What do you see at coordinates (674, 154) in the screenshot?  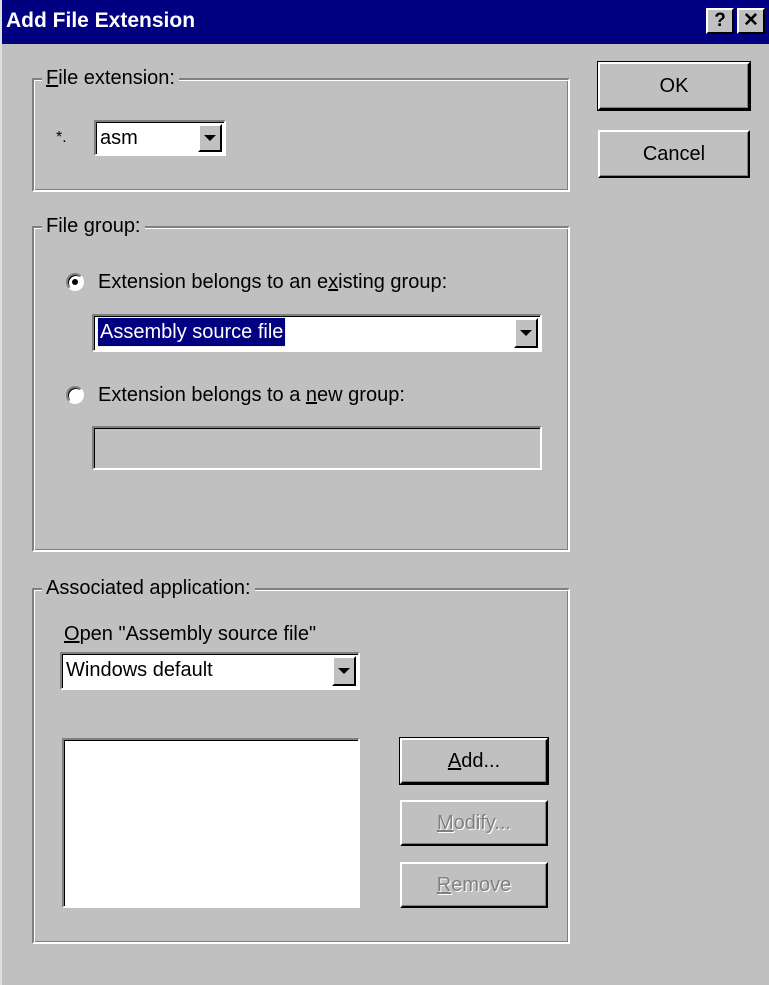 I see `cancel-button: Cancel` at bounding box center [674, 154].